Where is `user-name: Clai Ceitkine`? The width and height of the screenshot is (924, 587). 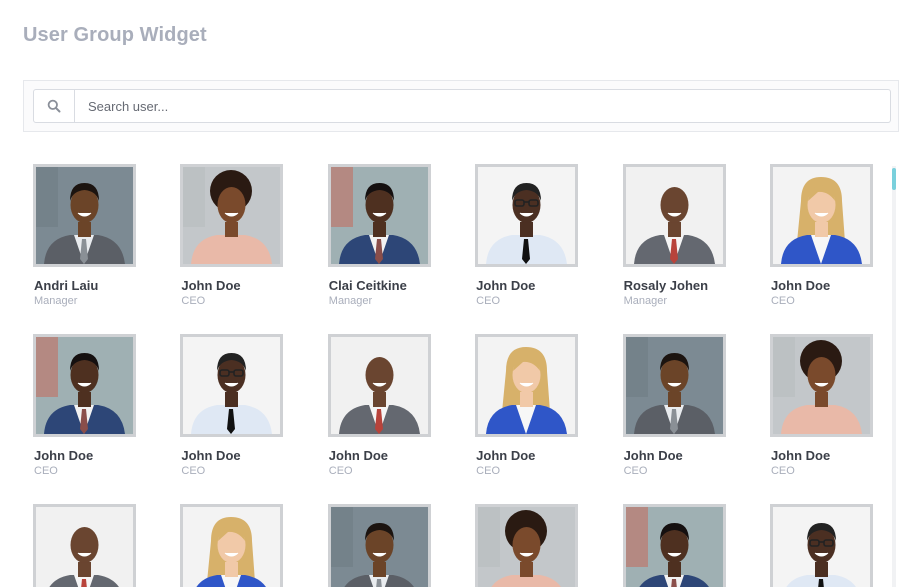
user-name: Clai Ceitkine is located at coordinates (380, 285).